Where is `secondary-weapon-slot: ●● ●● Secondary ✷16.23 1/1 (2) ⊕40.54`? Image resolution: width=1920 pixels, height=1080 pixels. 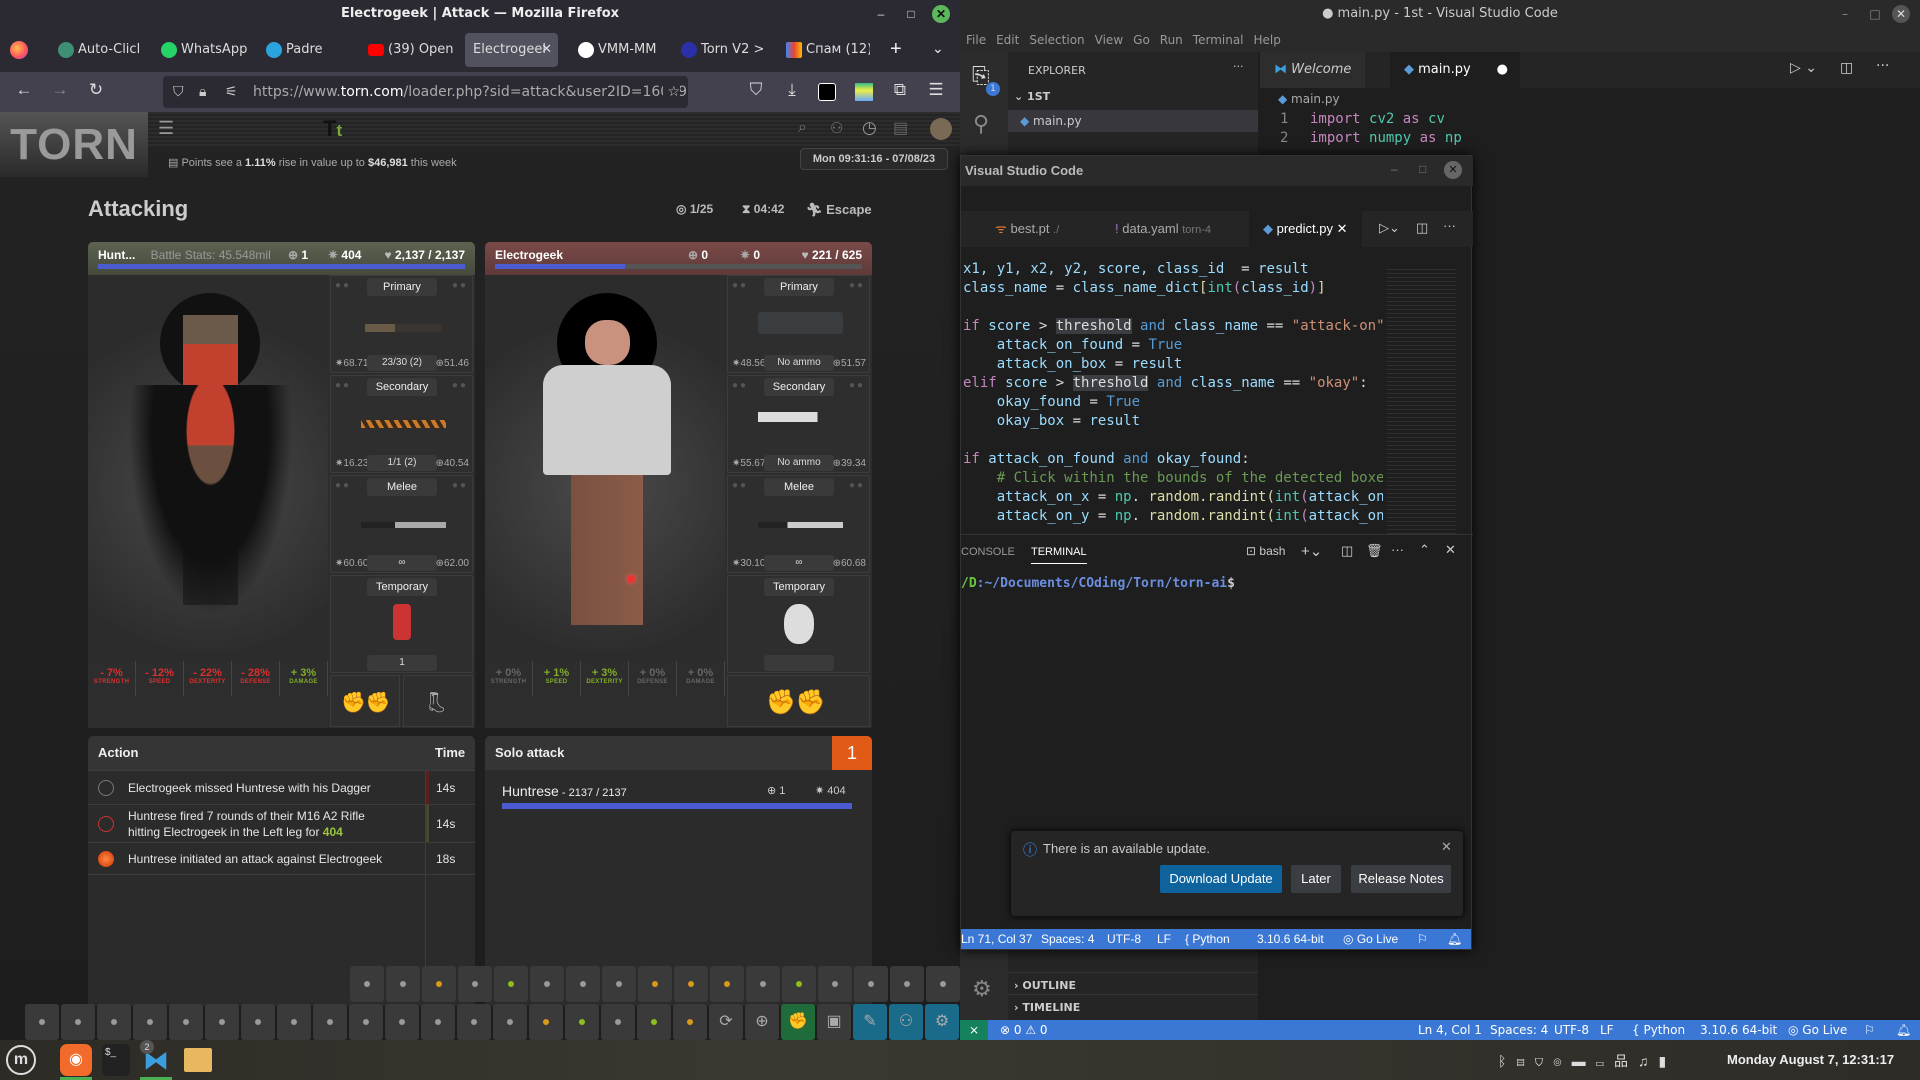
secondary-weapon-slot: ●● ●● Secondary ✷16.23 1/1 (2) ⊕40.54 is located at coordinates (401, 424).